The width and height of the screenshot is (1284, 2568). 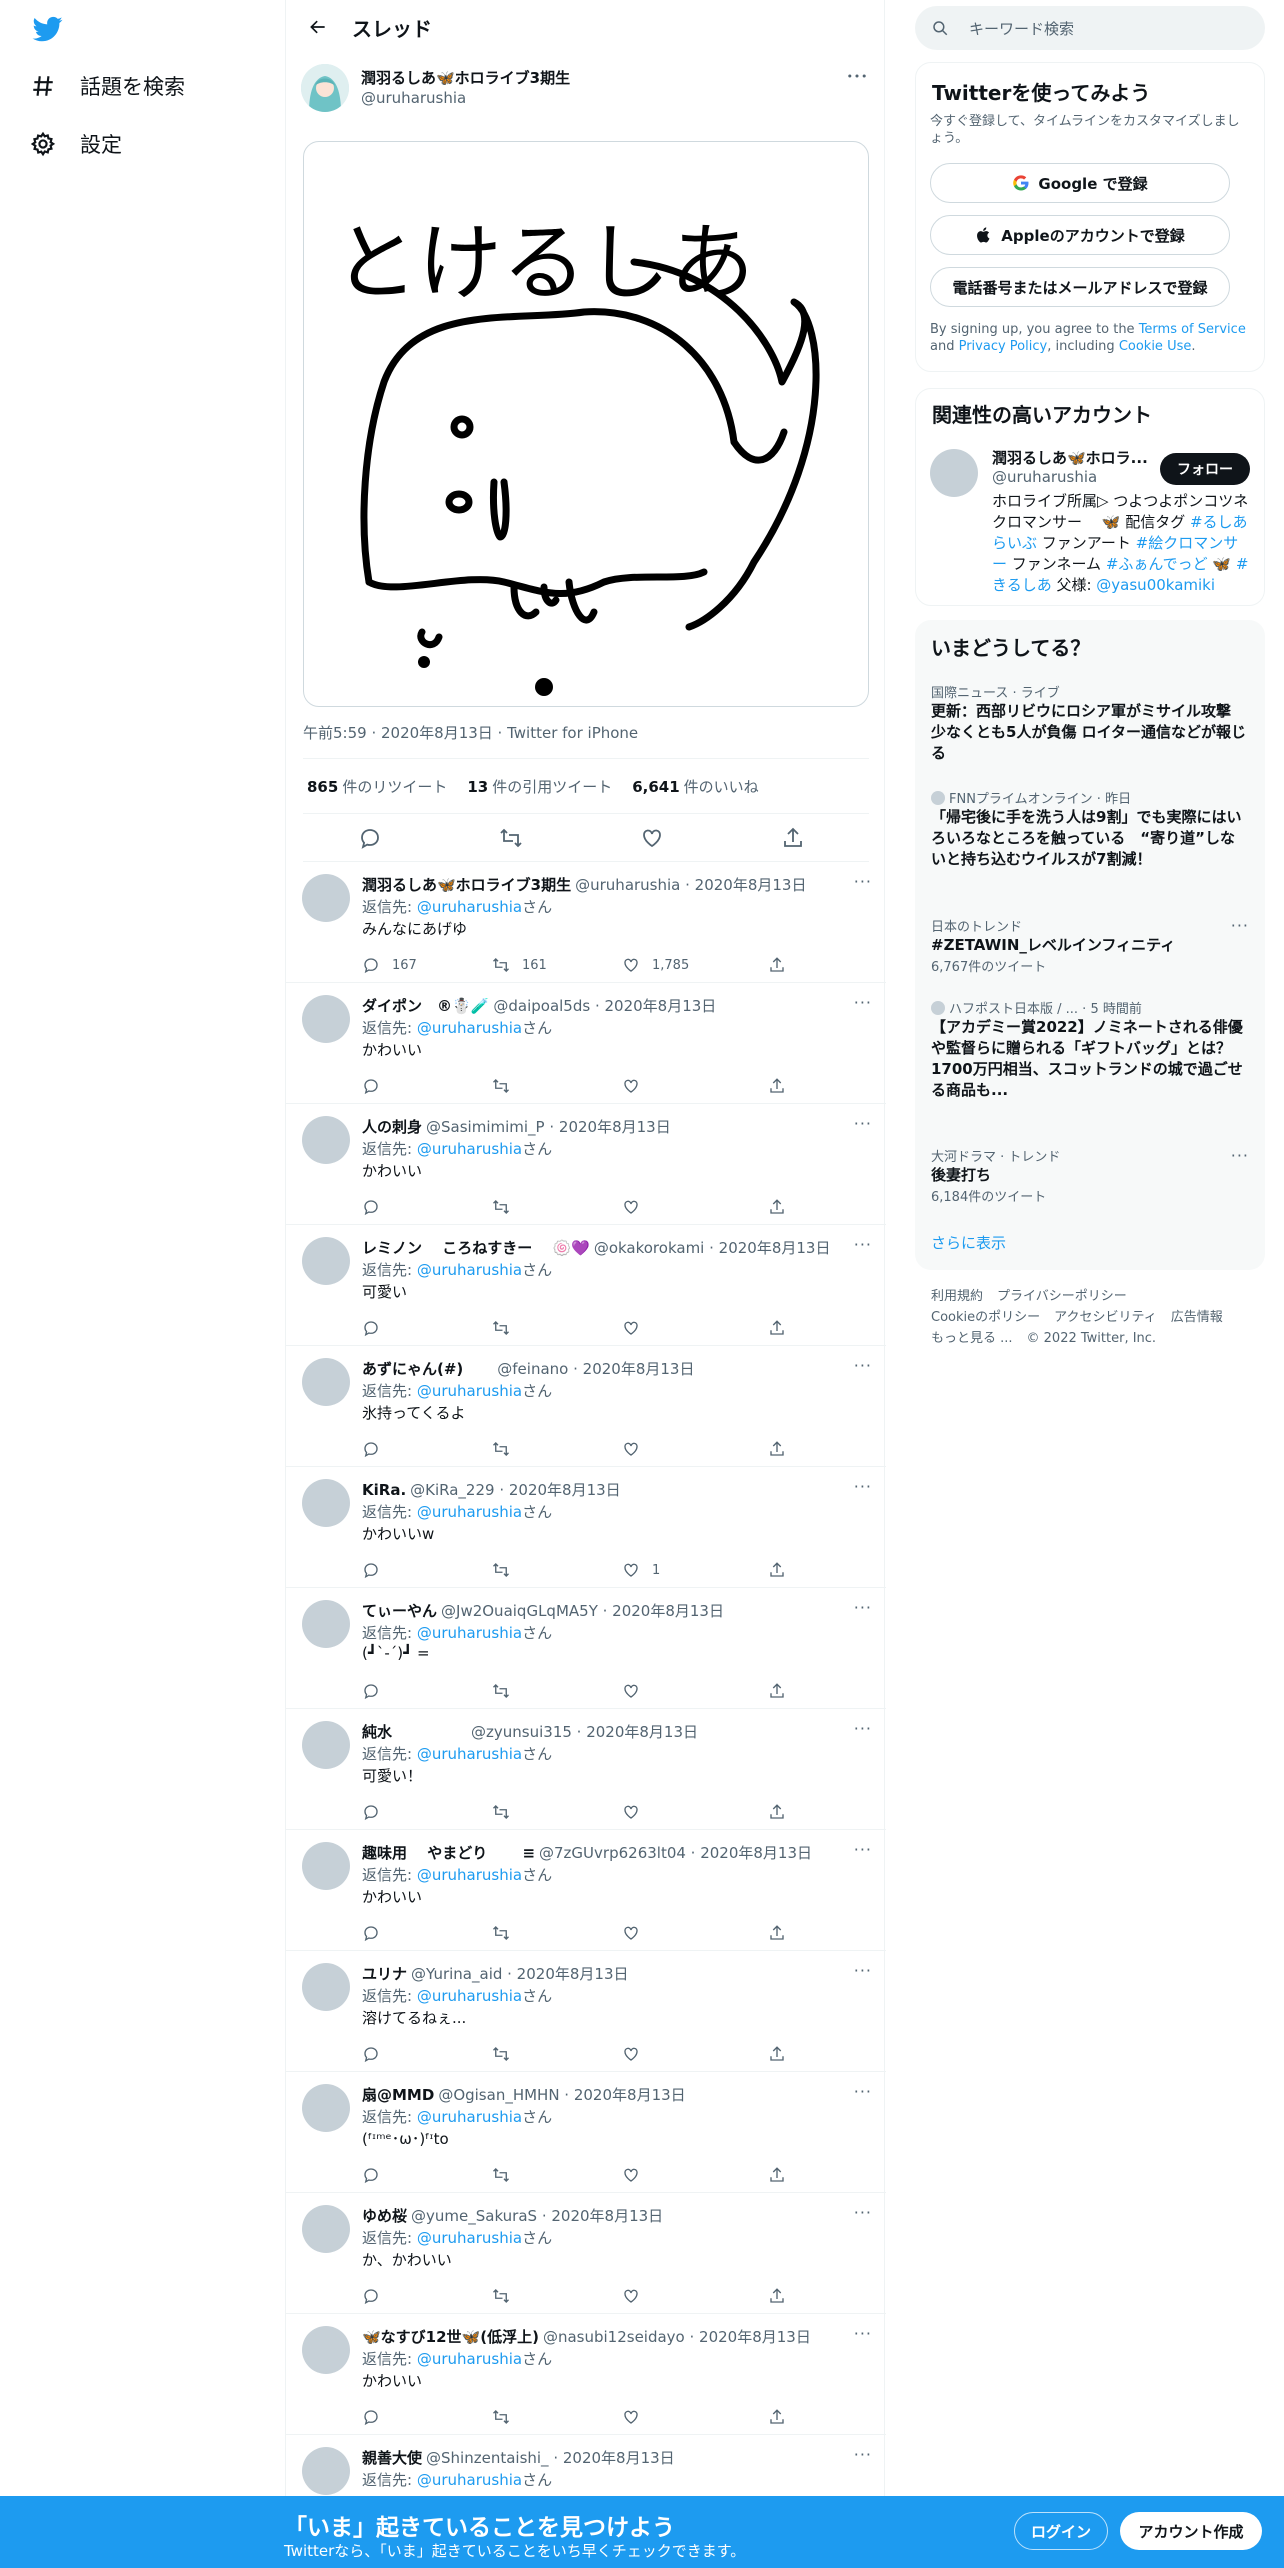 I want to click on author-handle: @uruharushia, so click(x=413, y=98).